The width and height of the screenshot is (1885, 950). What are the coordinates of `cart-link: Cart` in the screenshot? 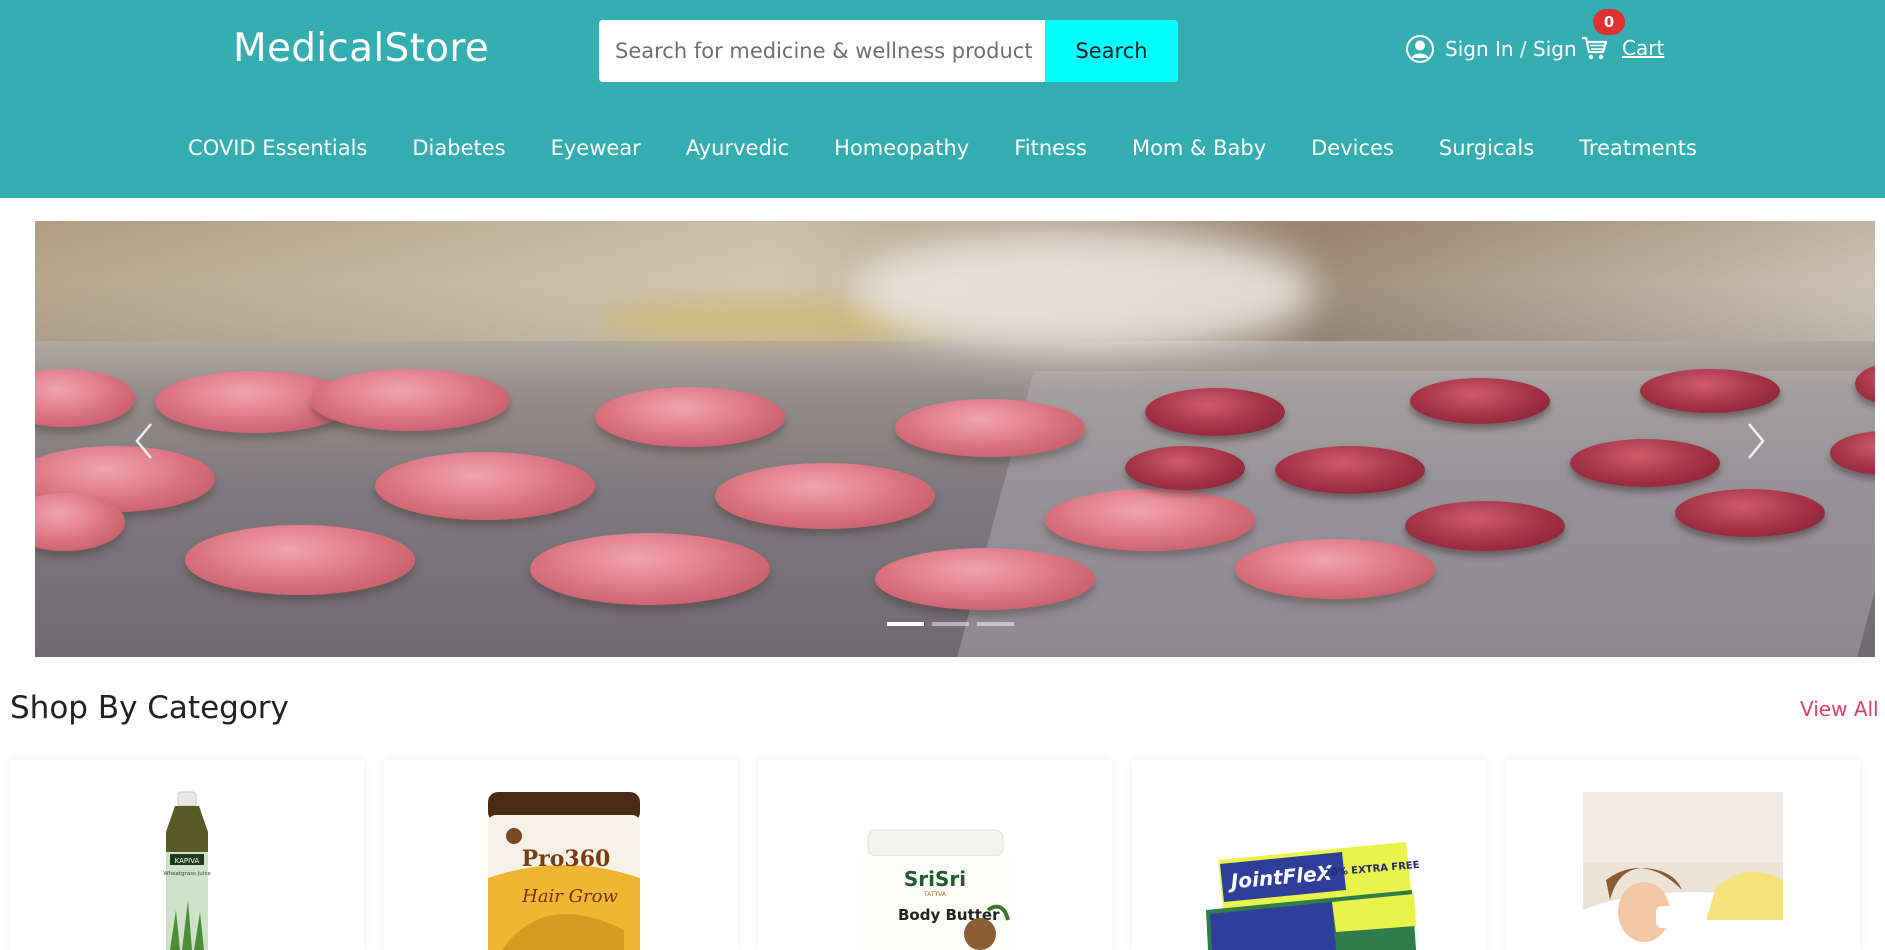 It's located at (1622, 48).